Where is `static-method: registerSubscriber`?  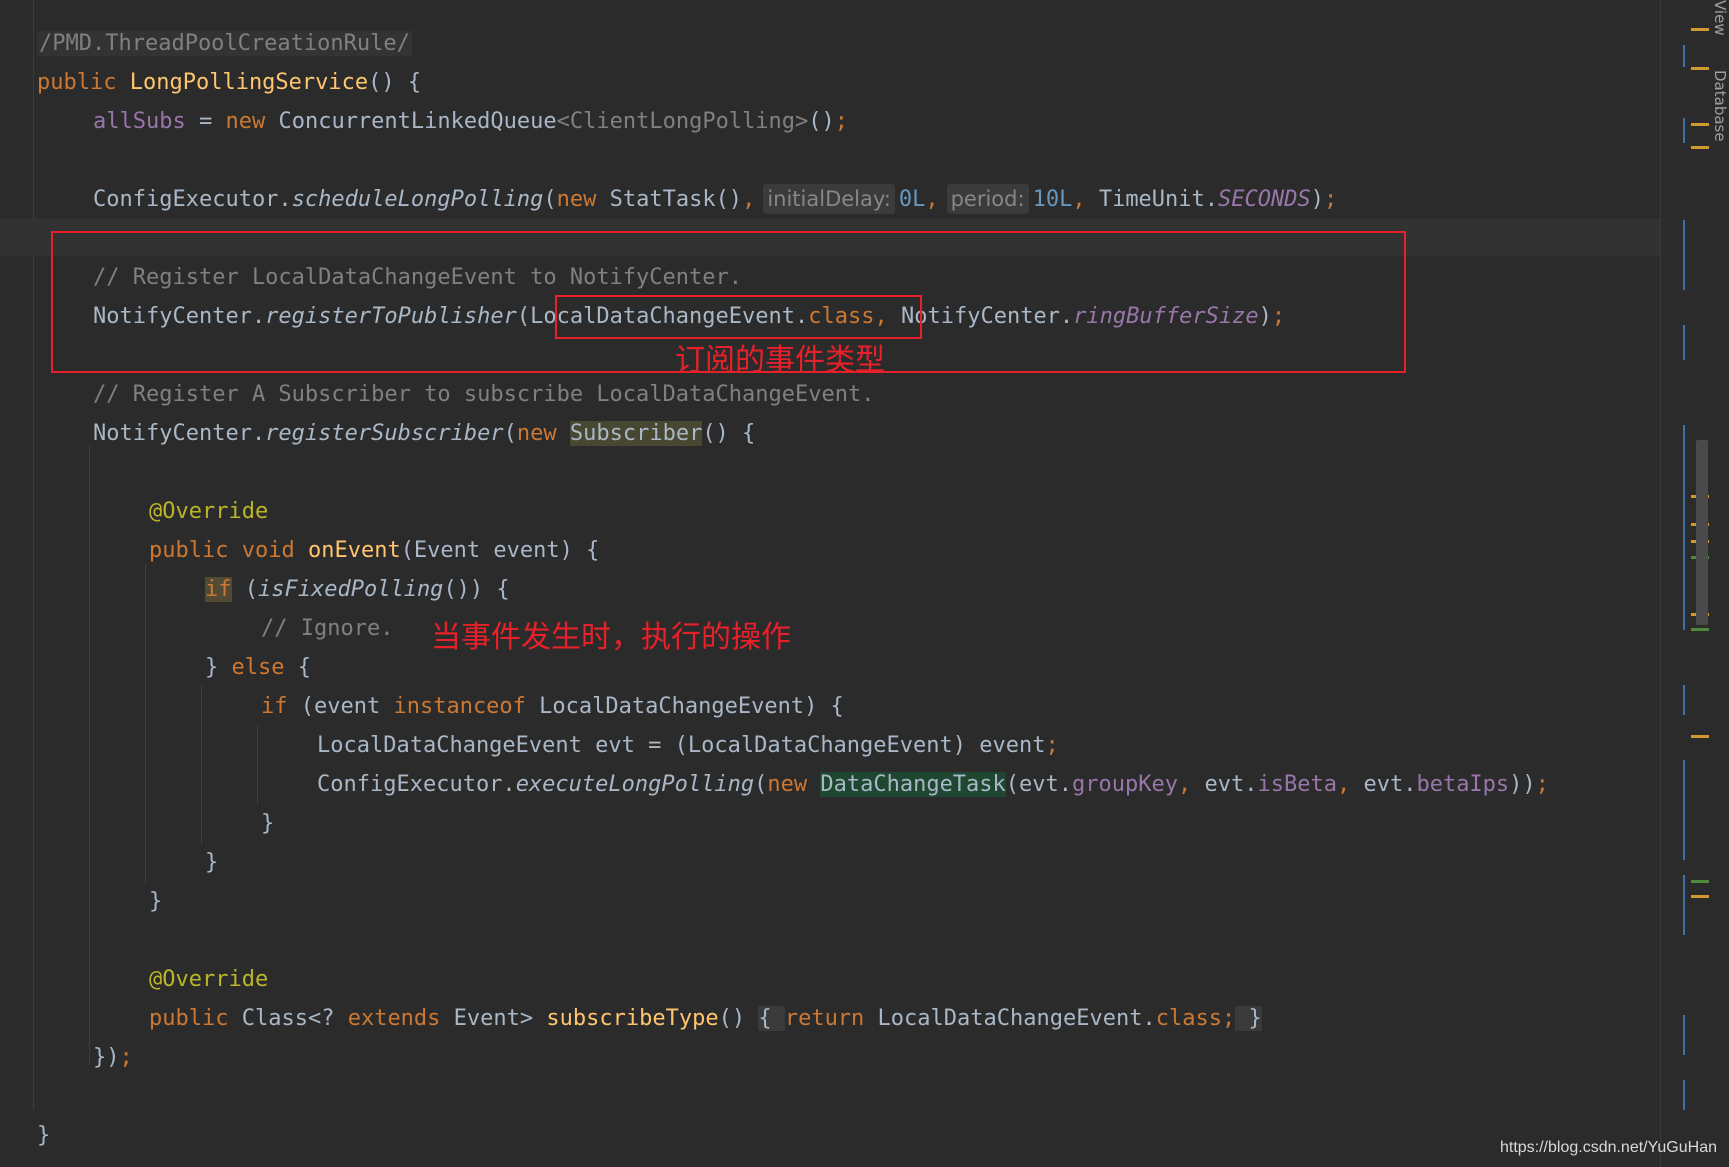
static-method: registerSubscriber is located at coordinates (384, 433).